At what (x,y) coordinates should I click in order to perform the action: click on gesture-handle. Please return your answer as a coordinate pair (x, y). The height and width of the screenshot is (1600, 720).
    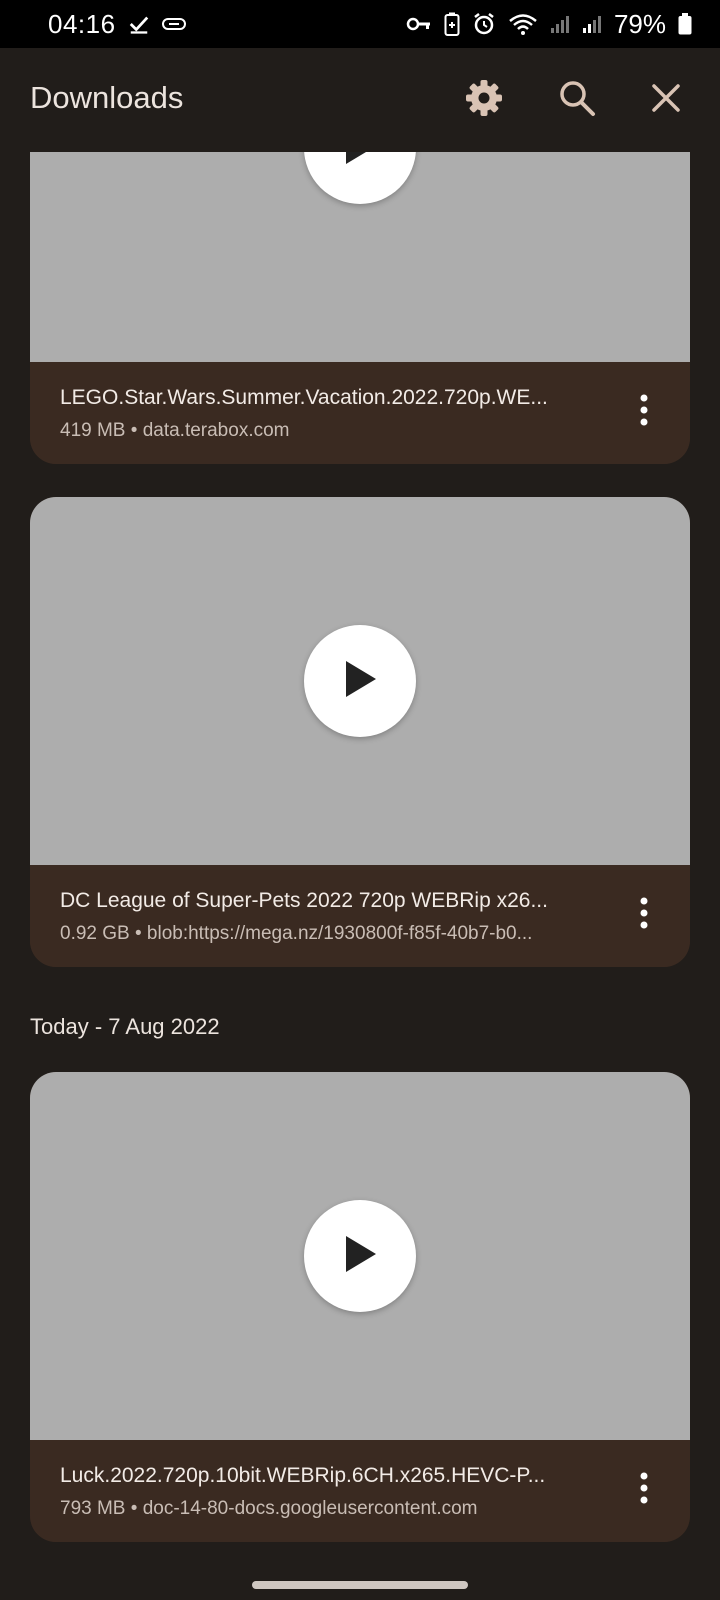
    Looking at the image, I should click on (360, 1585).